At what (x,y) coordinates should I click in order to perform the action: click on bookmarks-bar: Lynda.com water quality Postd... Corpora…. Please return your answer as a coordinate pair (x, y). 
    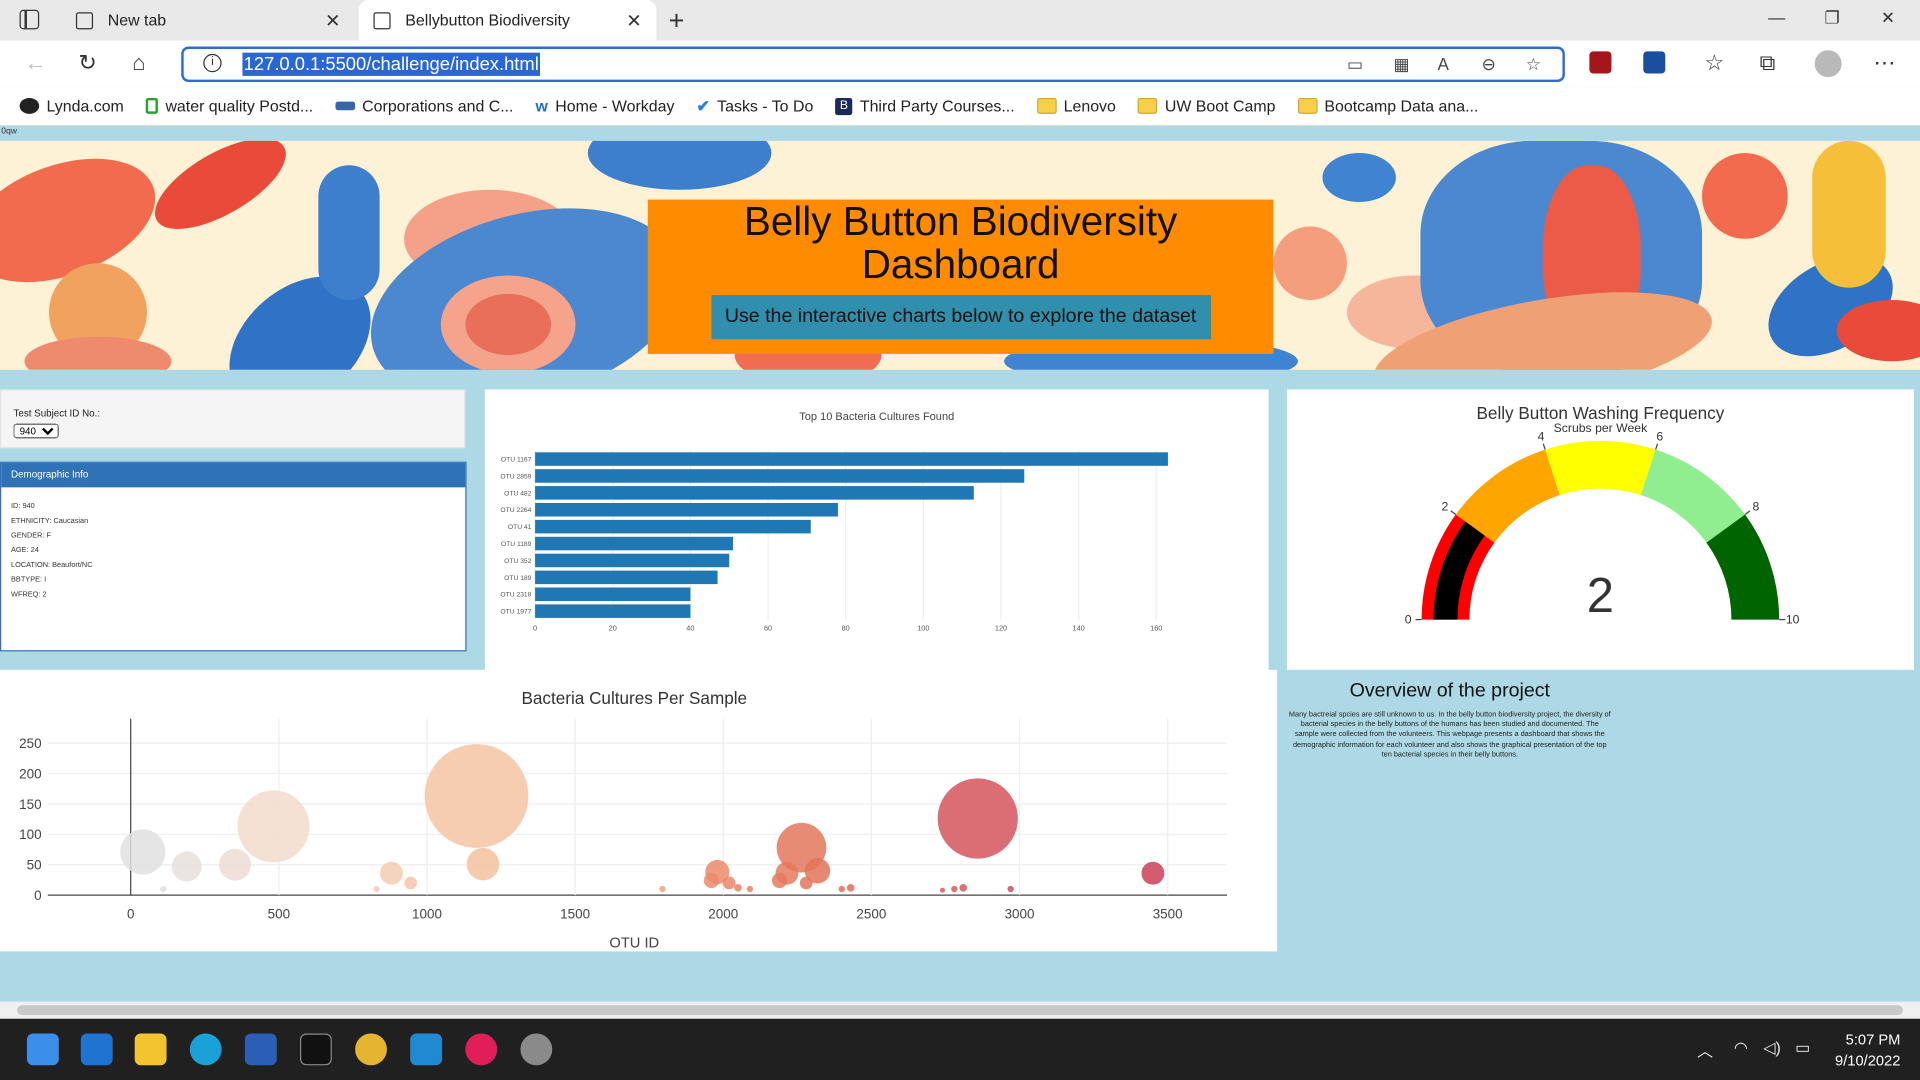
    Looking at the image, I should click on (960, 106).